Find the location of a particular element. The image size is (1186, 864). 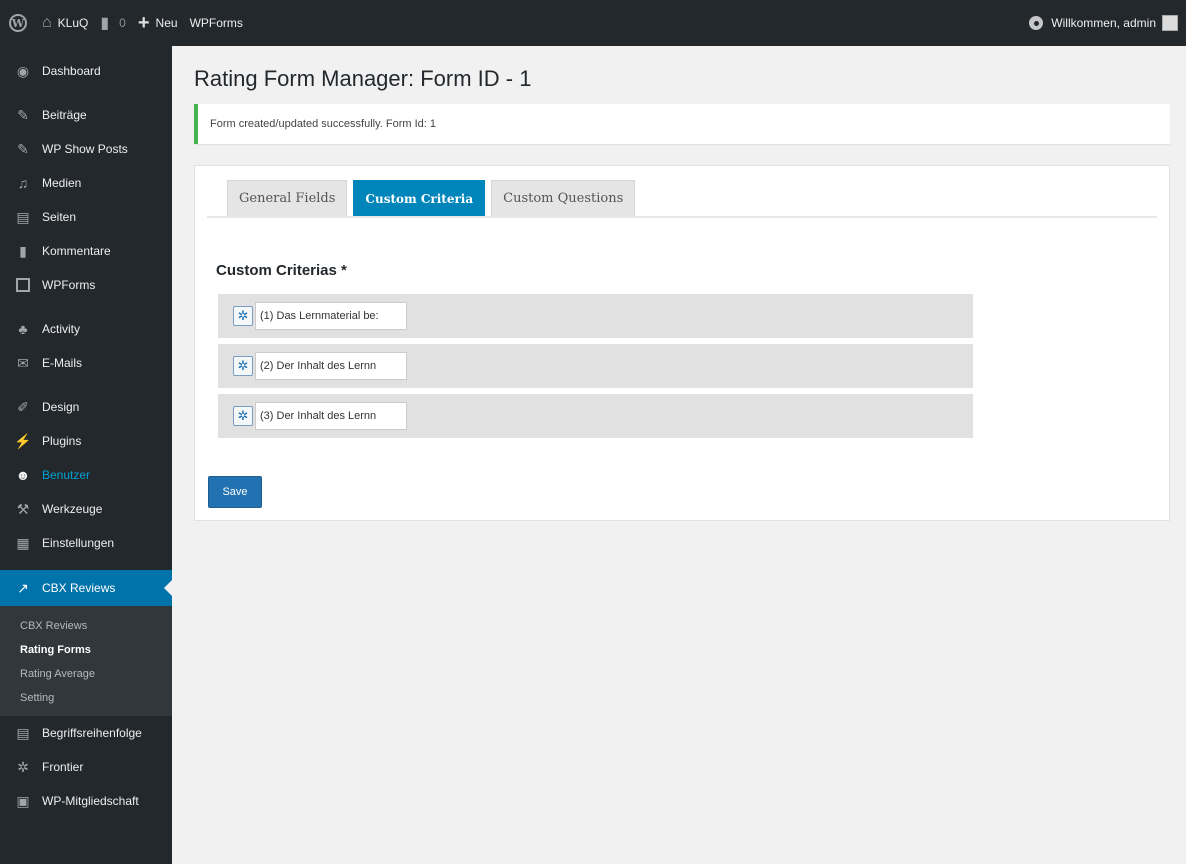

sidebar-item-label: Plugins is located at coordinates (62, 441).